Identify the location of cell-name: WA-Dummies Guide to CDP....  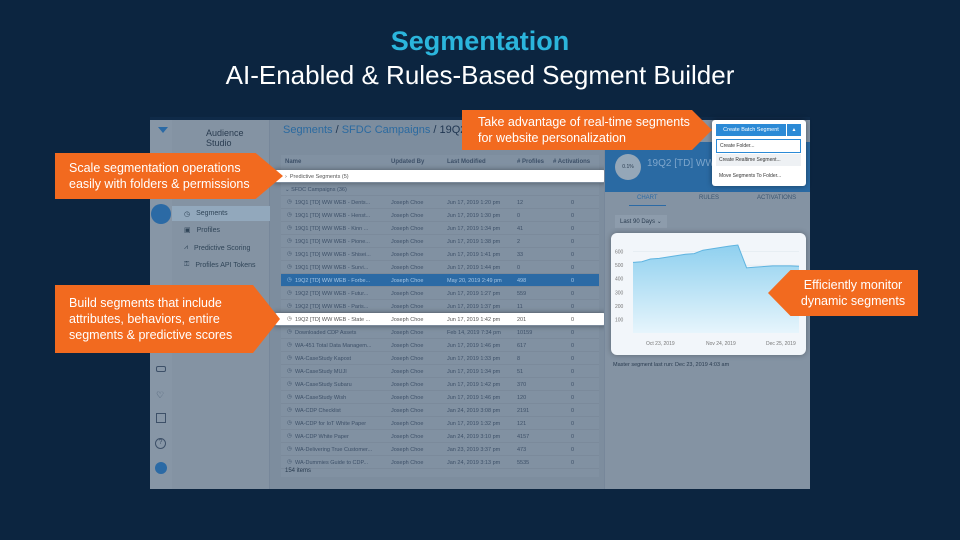
(332, 463).